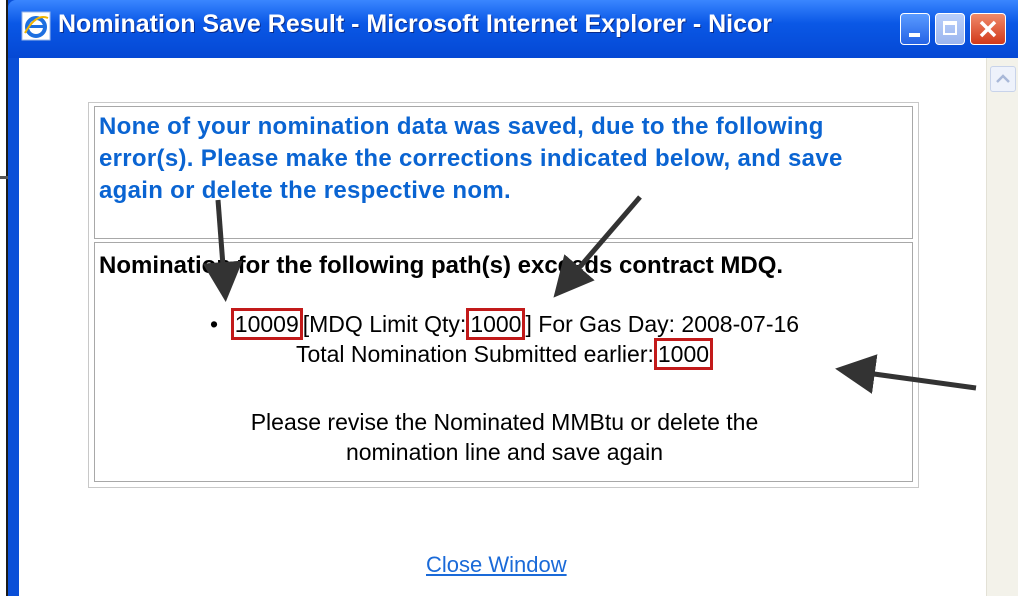  Describe the element at coordinates (683, 354) in the screenshot. I see `total-value-highlight: 1000` at that location.